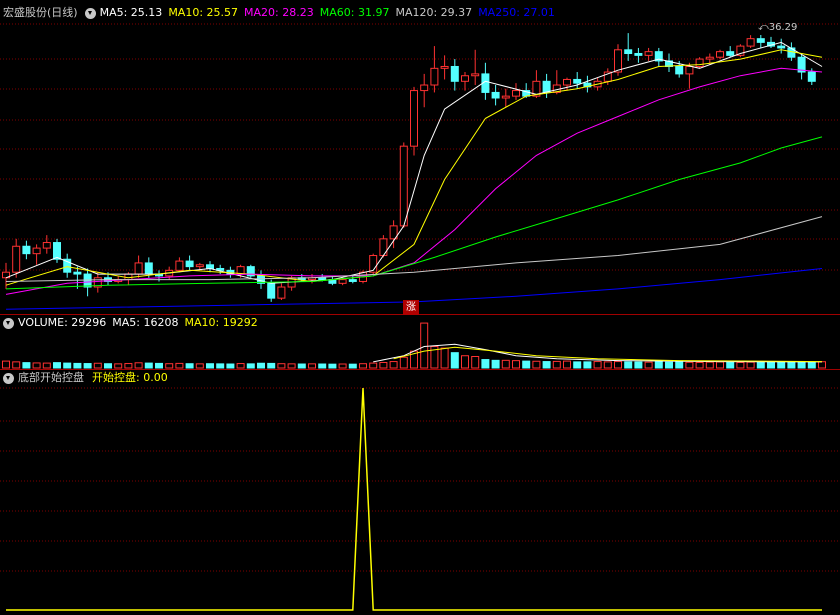 This screenshot has height=615, width=840. I want to click on stock-title: 宏盛股份(日线), so click(40, 12).